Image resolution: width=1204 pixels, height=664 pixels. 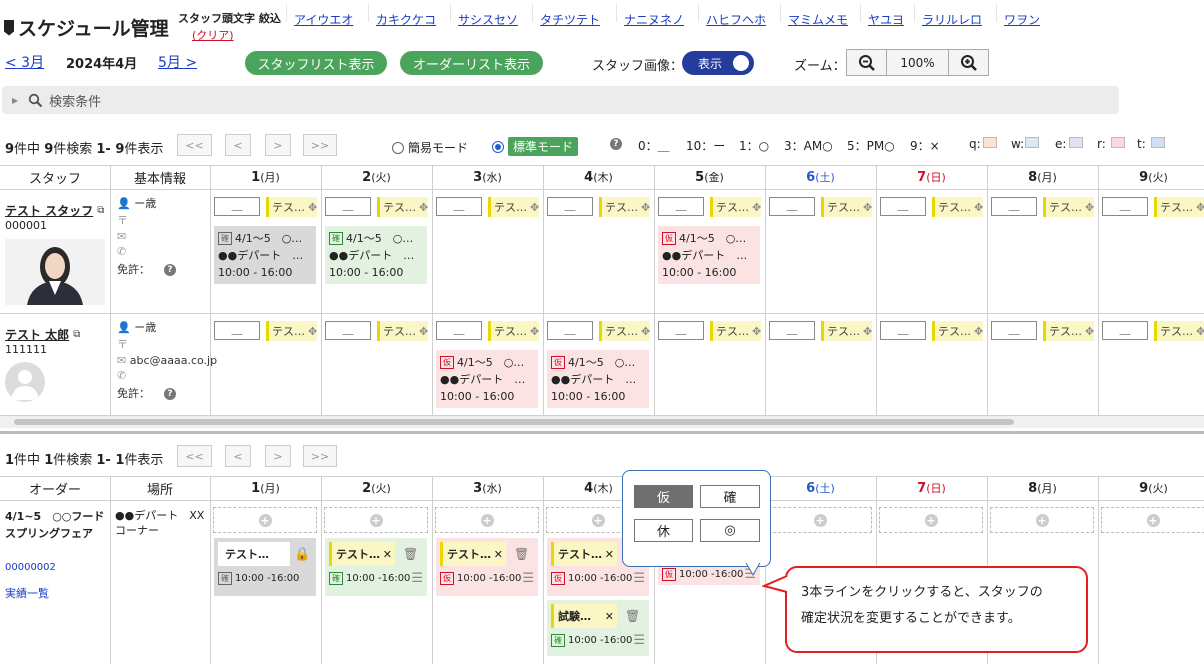 I want to click on zoom-out-button, so click(x=867, y=62).